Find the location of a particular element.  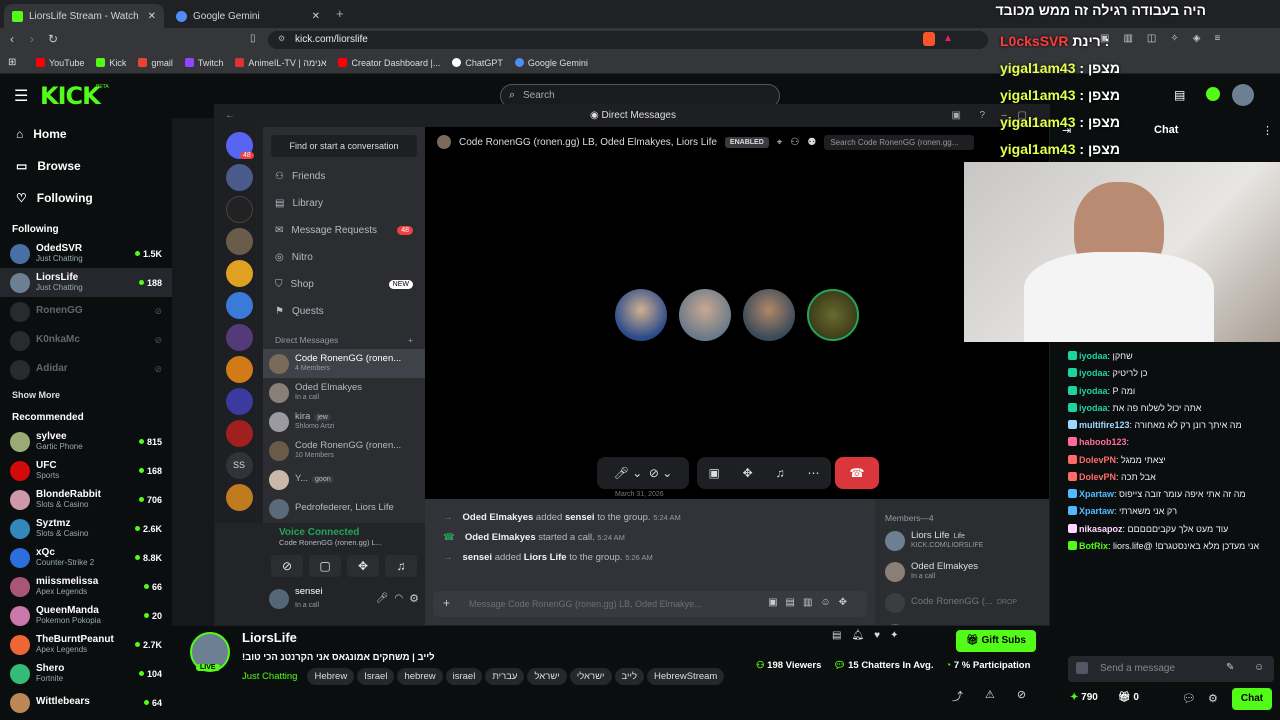

dm-conversation: Code RonenGG (ronen... 4 Members is located at coordinates (344, 363).